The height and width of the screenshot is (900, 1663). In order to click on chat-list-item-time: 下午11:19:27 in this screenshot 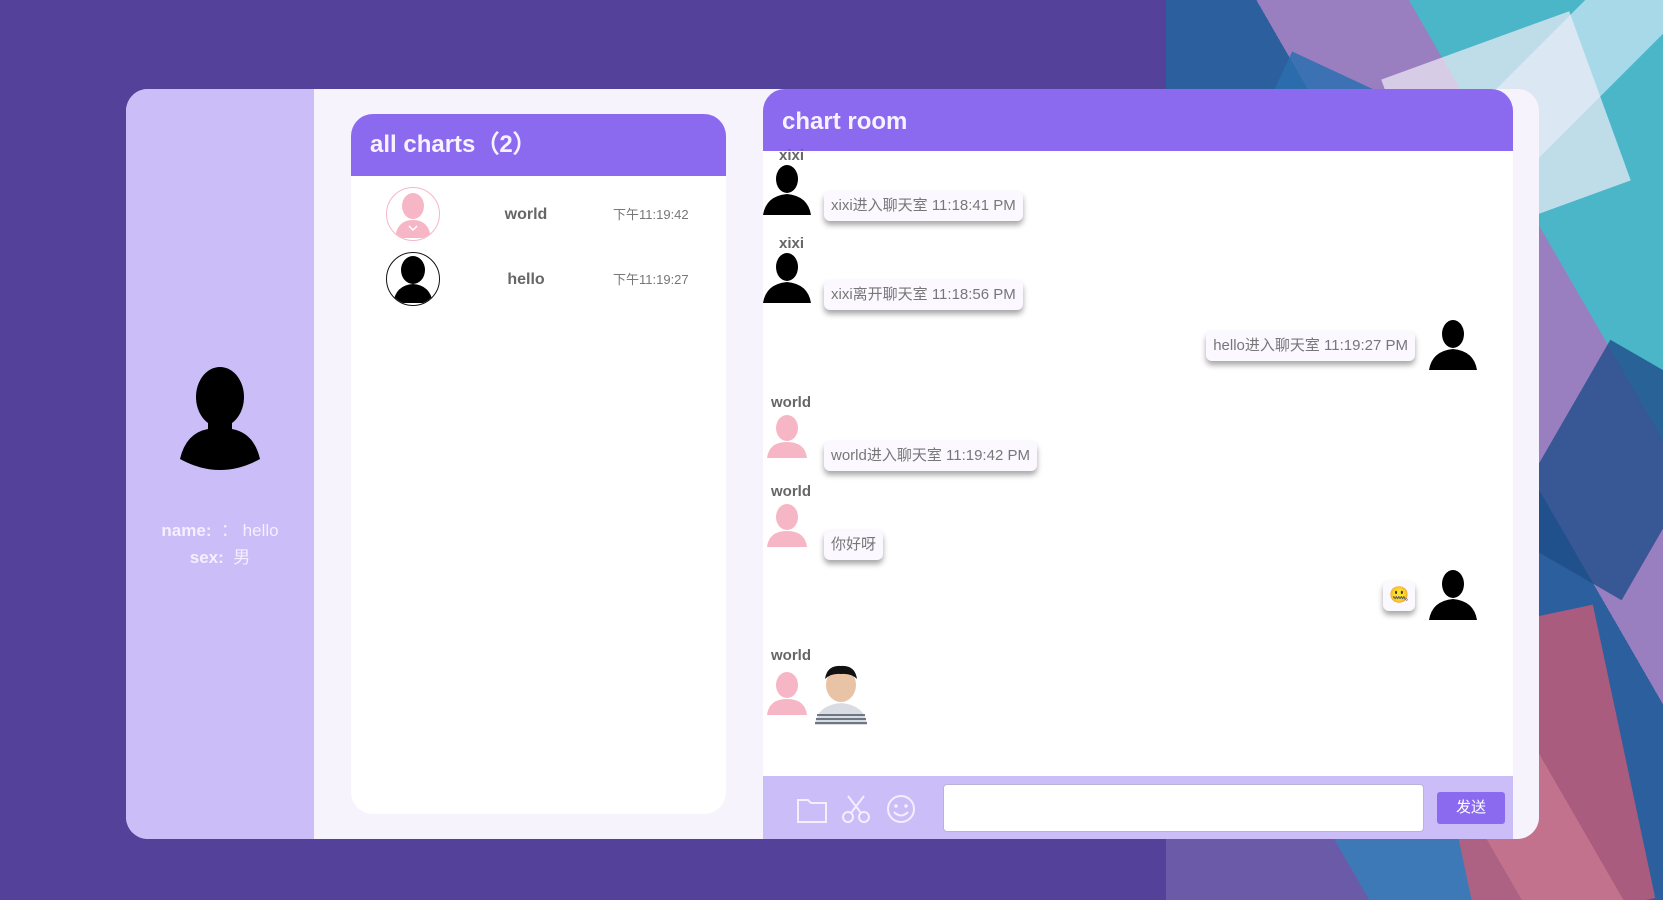, I will do `click(651, 279)`.